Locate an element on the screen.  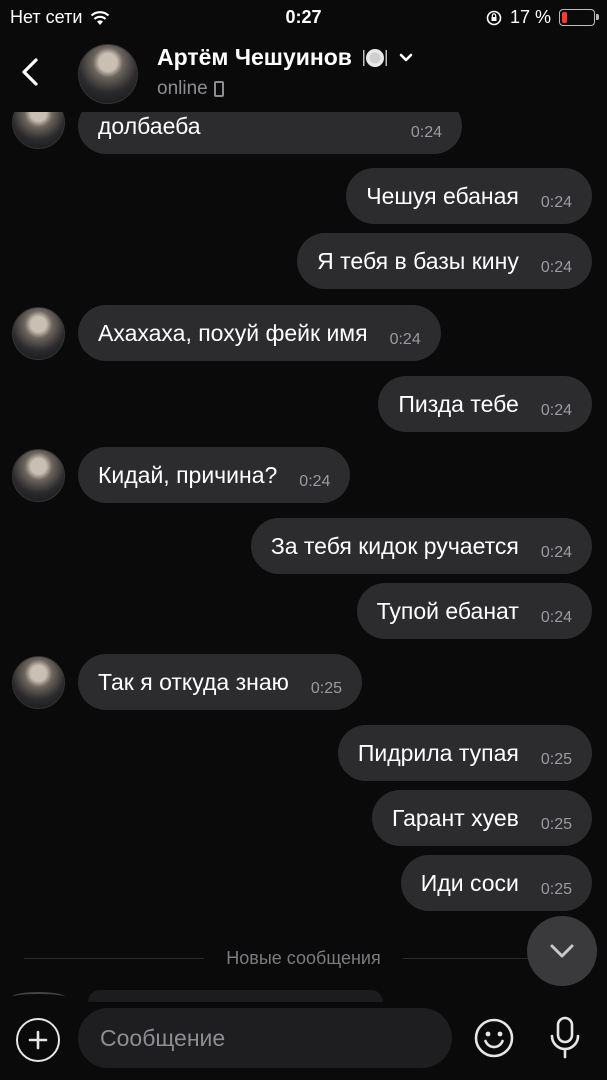
mic-icon is located at coordinates (565, 1038).